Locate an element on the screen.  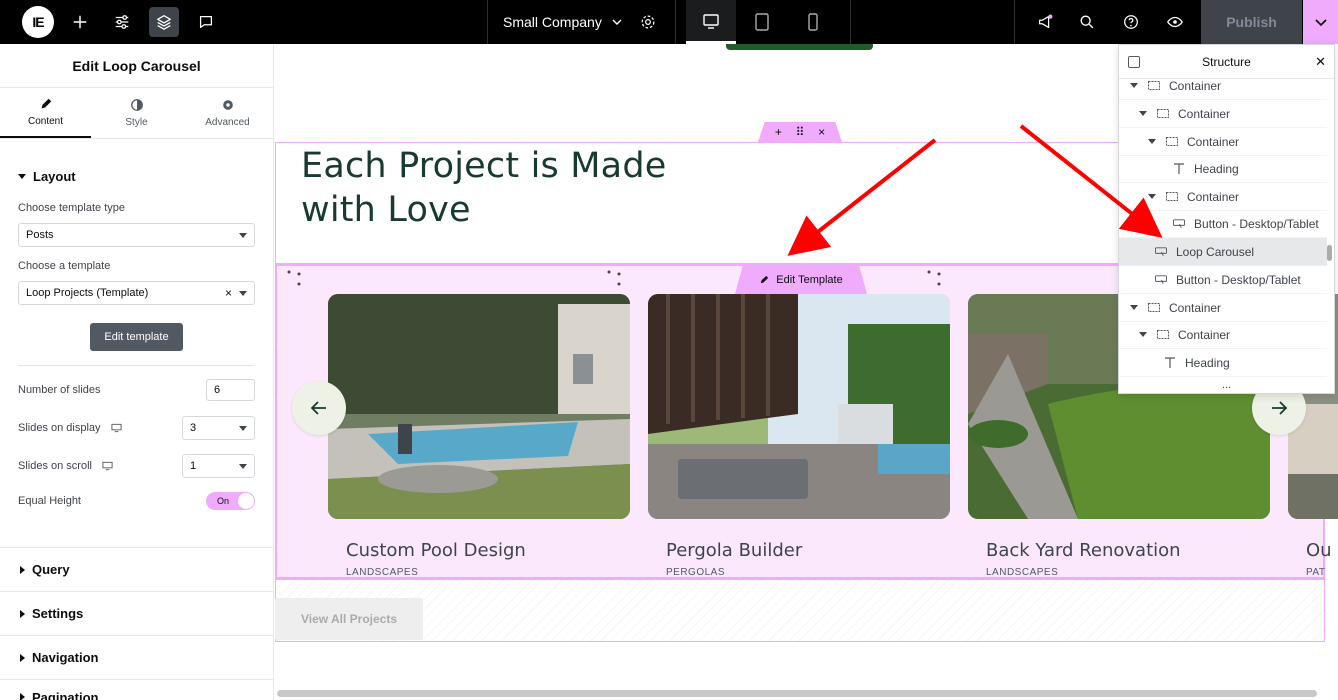
structure-item-label: Loop Carousel is located at coordinates (1215, 251).